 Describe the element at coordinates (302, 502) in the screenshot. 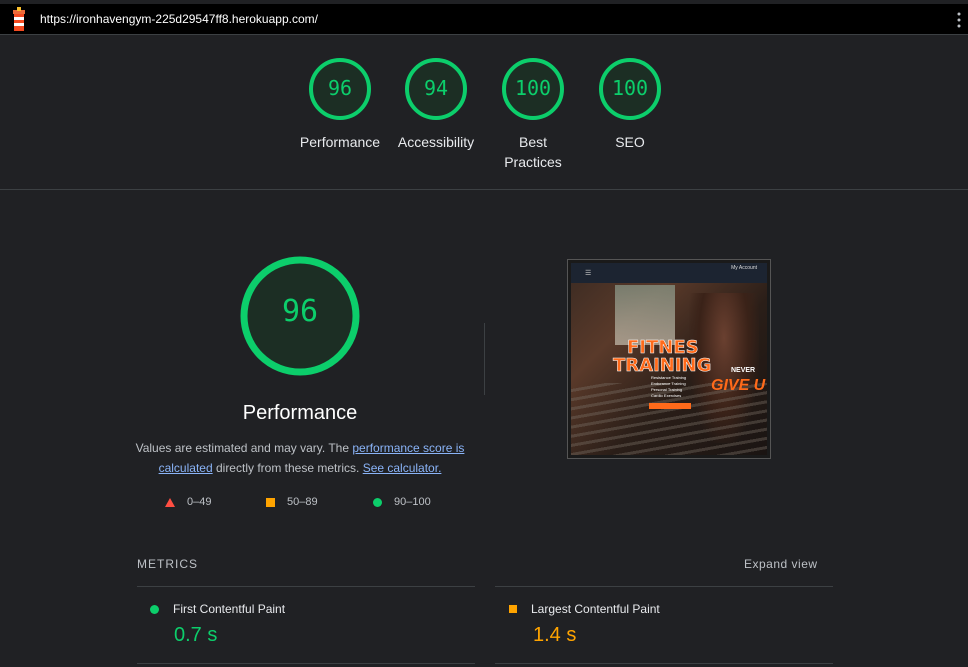

I see `legend-label: 50–89` at that location.